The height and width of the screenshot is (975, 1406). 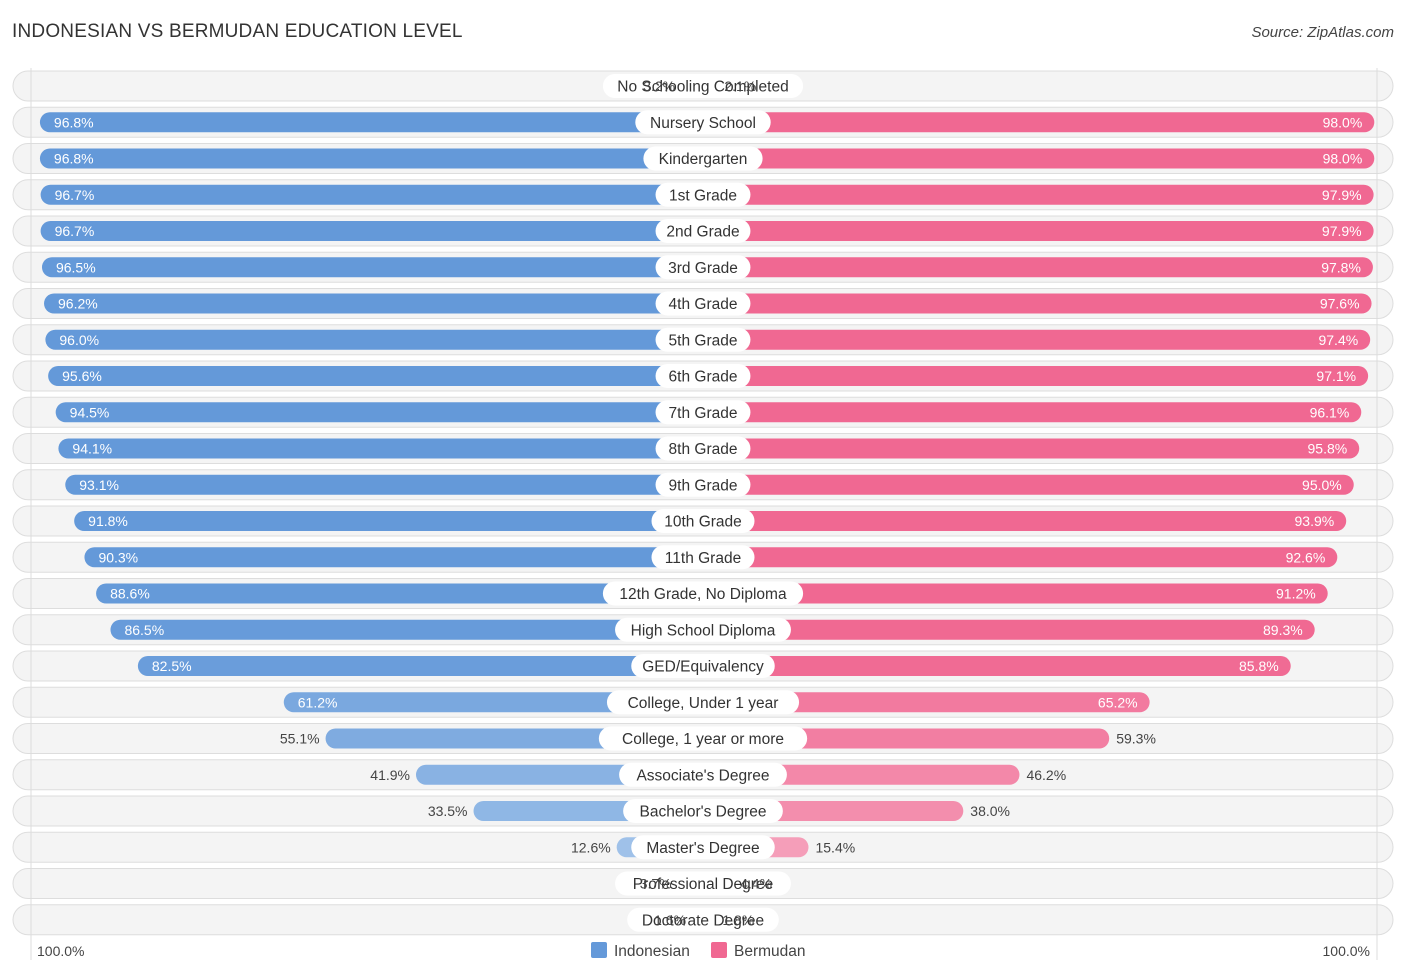 What do you see at coordinates (1046, 775) in the screenshot?
I see `value-label-bermudan: 46.2%` at bounding box center [1046, 775].